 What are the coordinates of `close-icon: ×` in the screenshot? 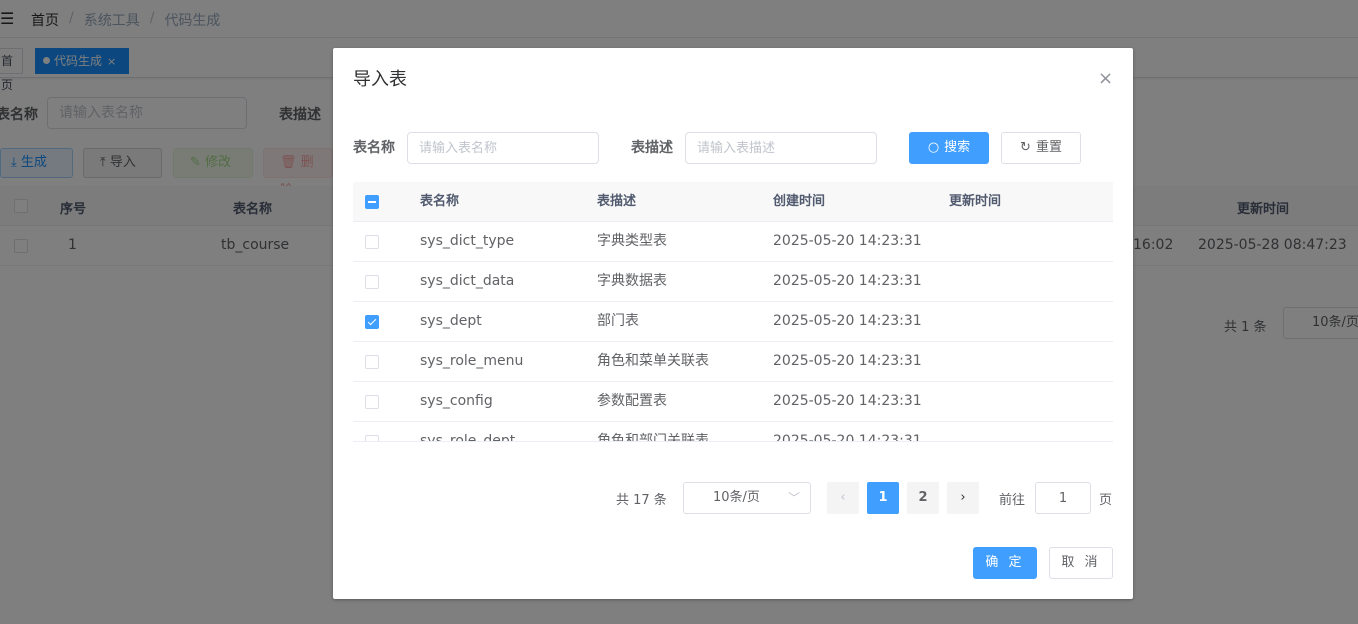 It's located at (1105, 79).